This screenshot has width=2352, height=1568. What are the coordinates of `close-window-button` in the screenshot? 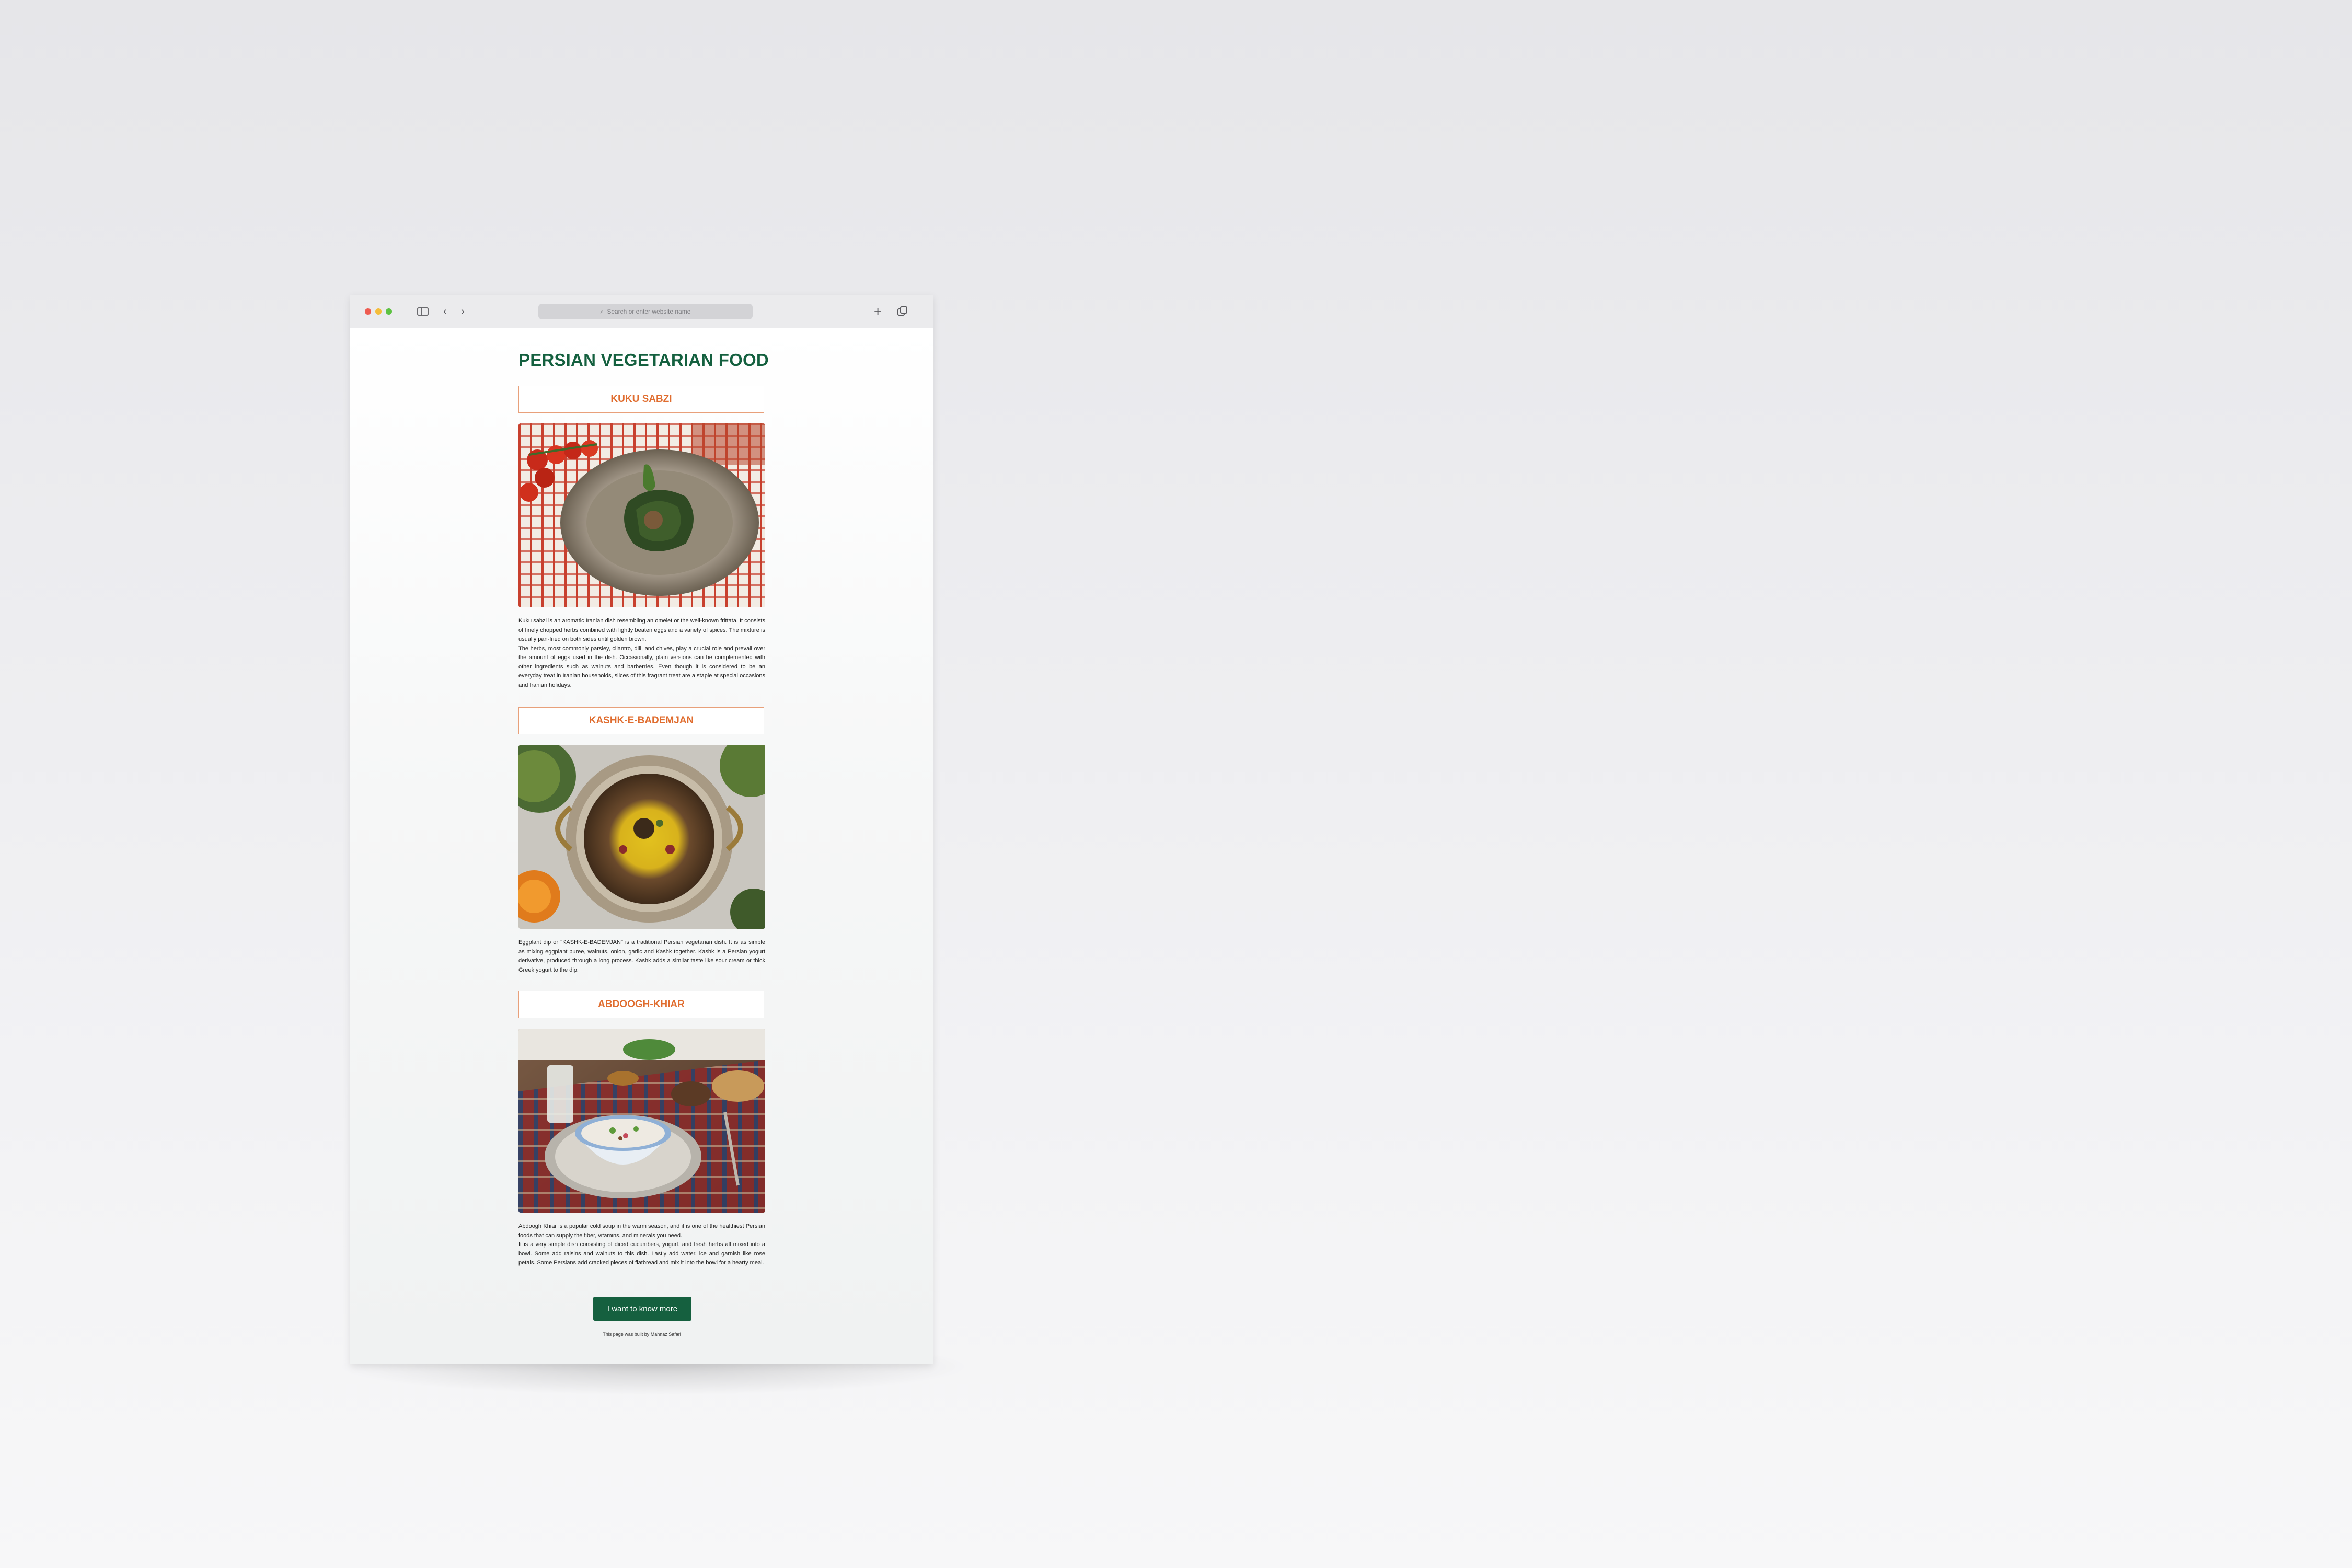 It's located at (368, 311).